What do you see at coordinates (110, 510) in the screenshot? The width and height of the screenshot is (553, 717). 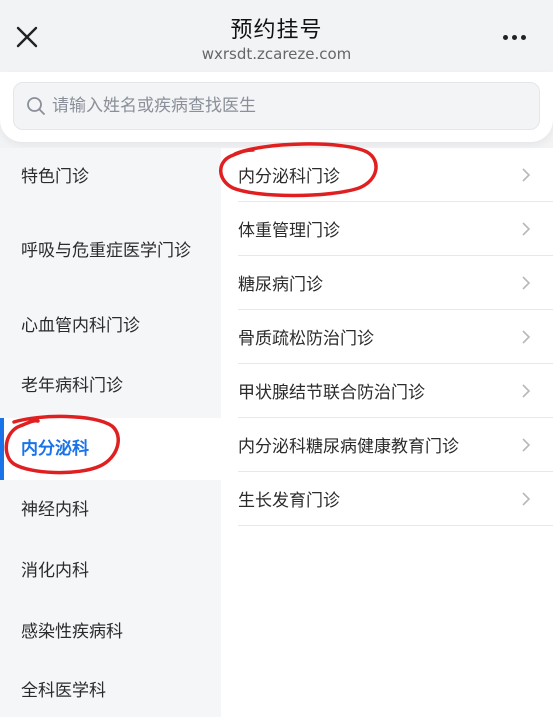 I see `sidebar-item-neurology: 神经内科` at bounding box center [110, 510].